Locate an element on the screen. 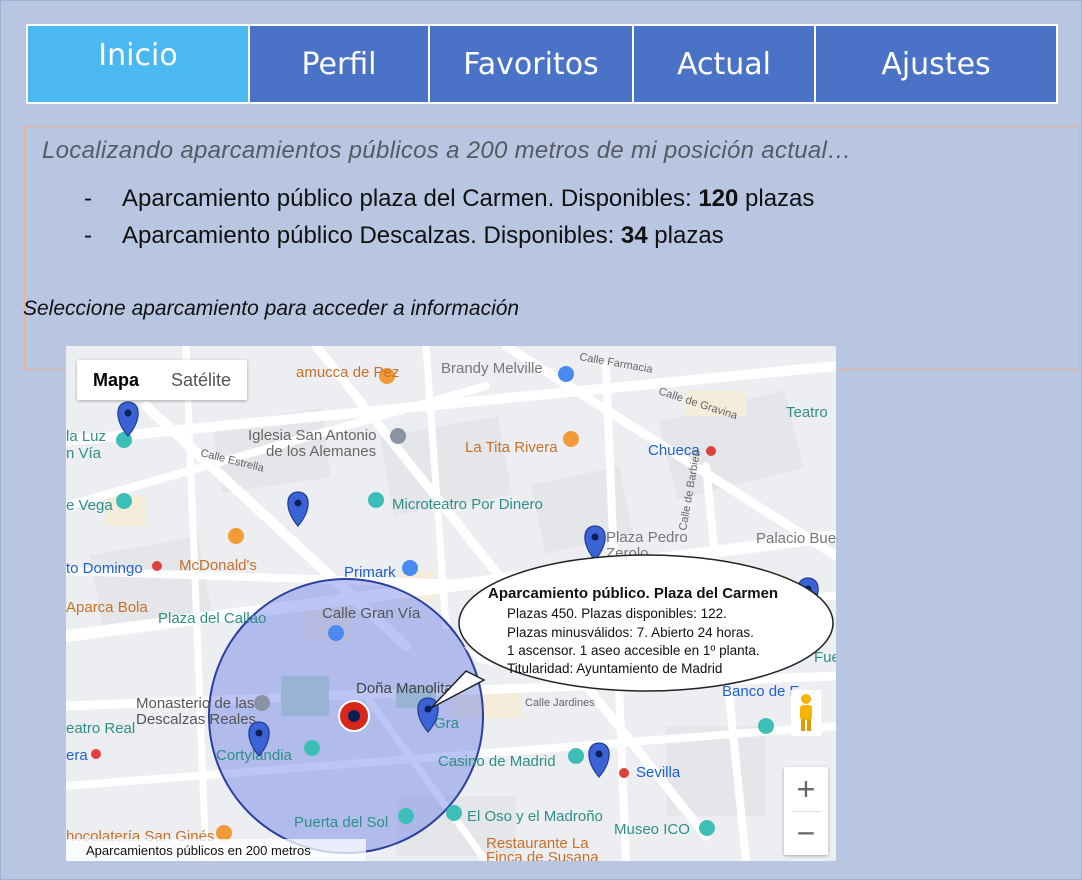 The width and height of the screenshot is (1082, 880). current-position-icon is located at coordinates (354, 716).